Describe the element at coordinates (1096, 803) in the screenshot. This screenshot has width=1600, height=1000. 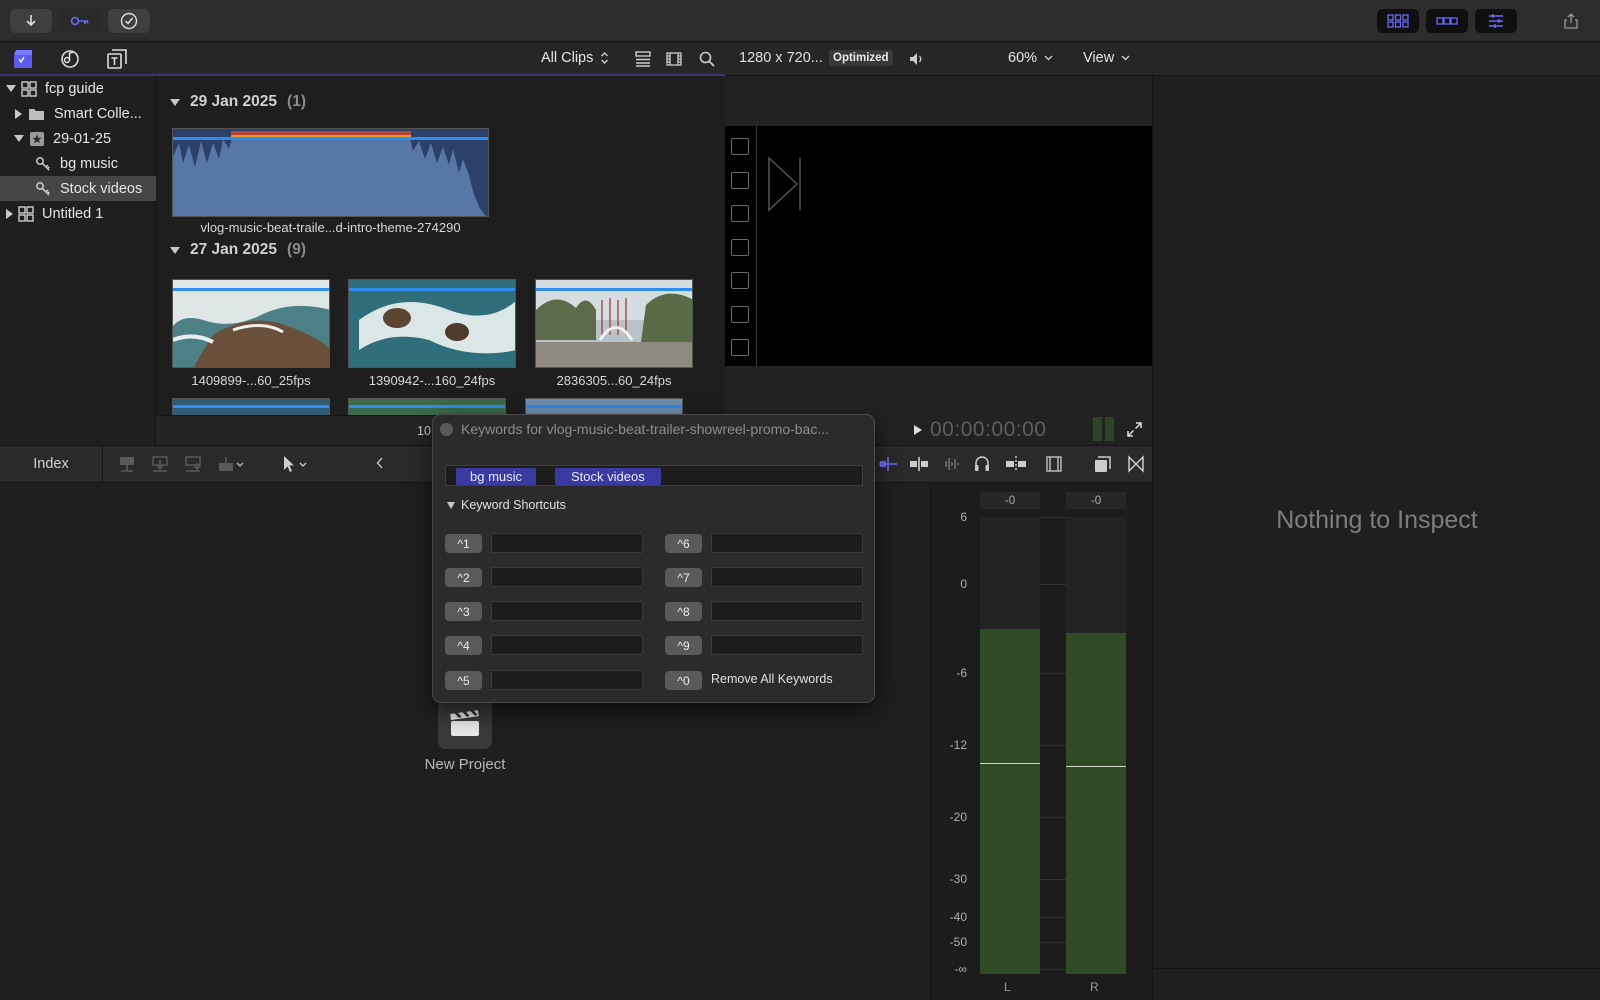
I see `meter-fill-right` at that location.